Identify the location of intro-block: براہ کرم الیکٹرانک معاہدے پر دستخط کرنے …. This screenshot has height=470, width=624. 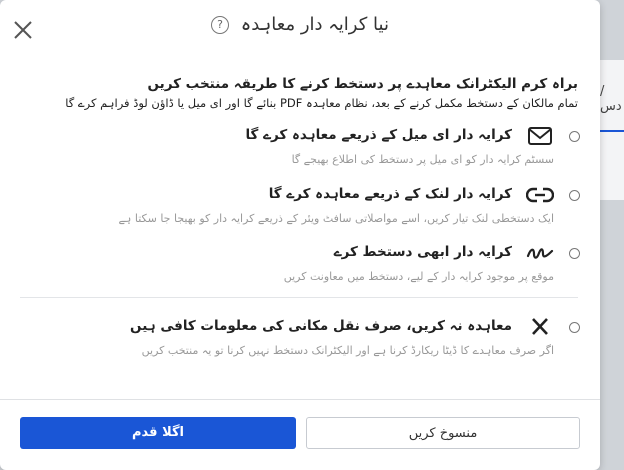
(308, 93).